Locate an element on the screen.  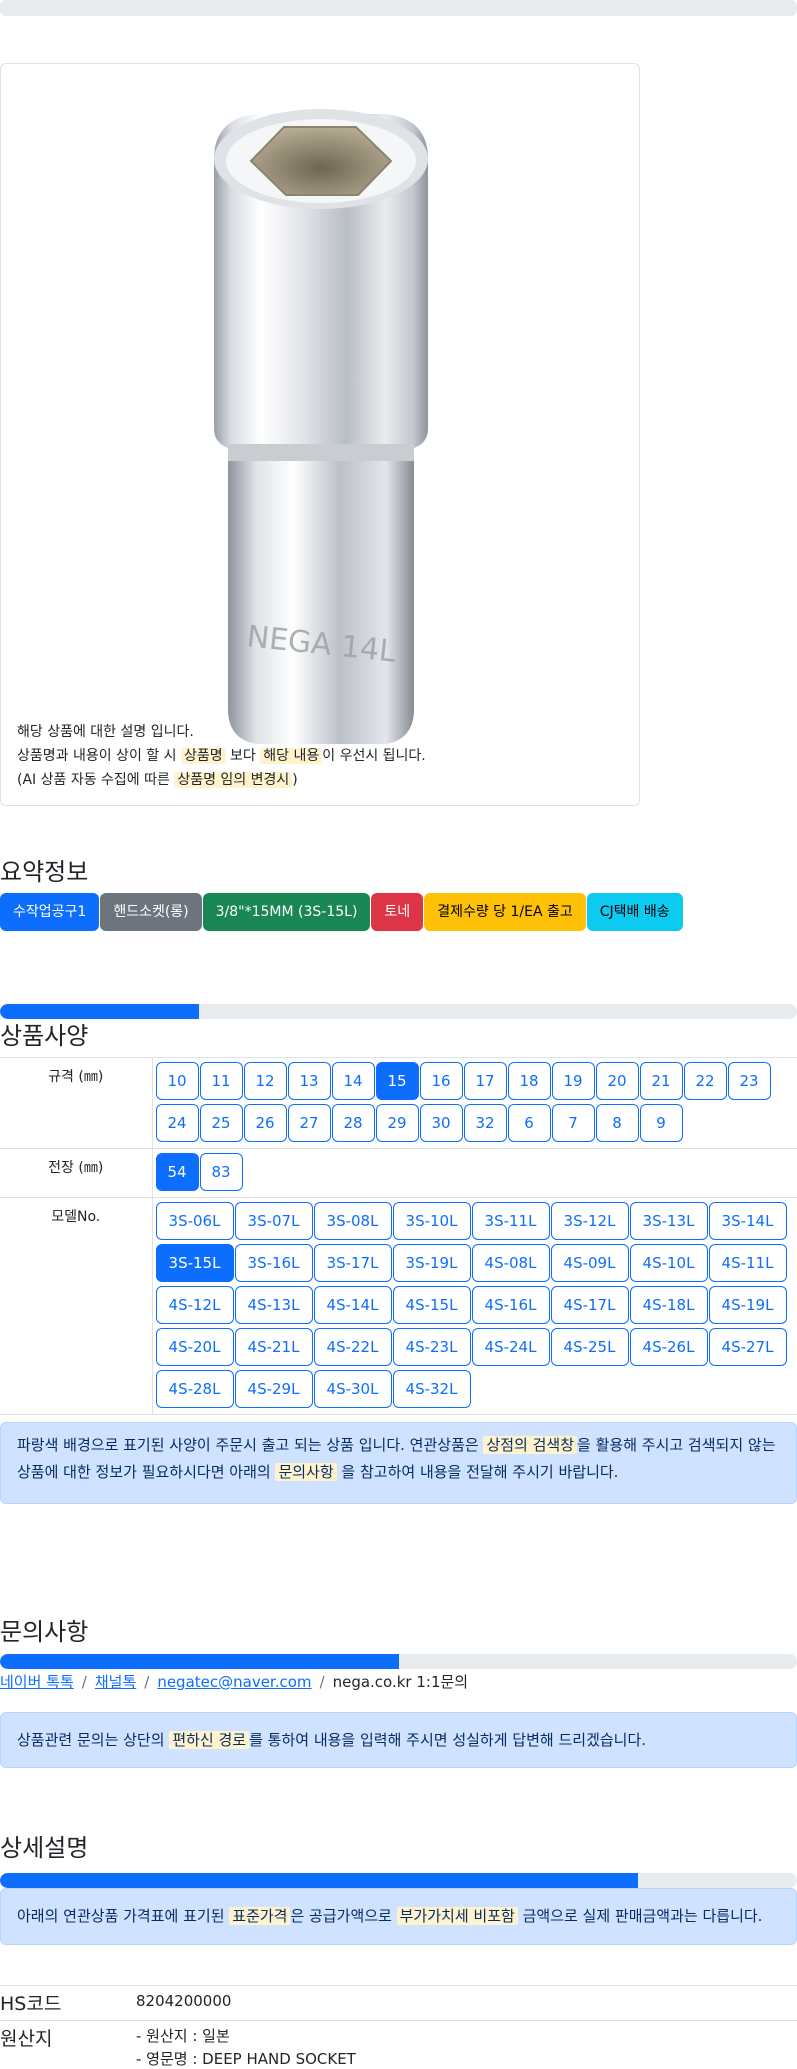
spec-option-button: 20 is located at coordinates (617, 1081).